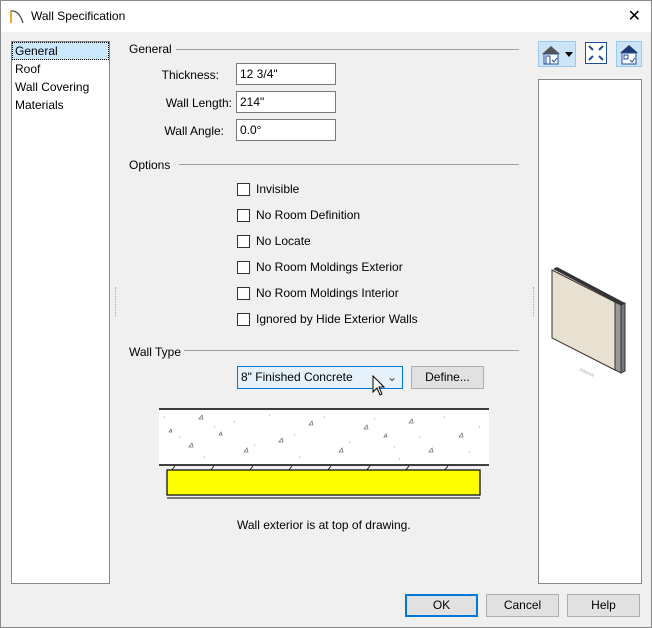 Image resolution: width=652 pixels, height=628 pixels. I want to click on close-button: ✕, so click(634, 16).